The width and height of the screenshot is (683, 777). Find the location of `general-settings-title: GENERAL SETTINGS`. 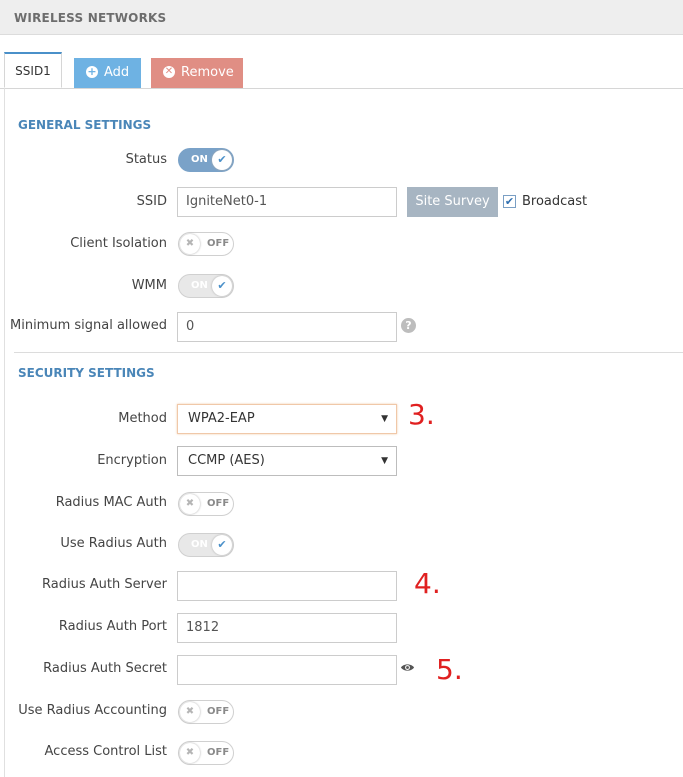

general-settings-title: GENERAL SETTINGS is located at coordinates (85, 125).